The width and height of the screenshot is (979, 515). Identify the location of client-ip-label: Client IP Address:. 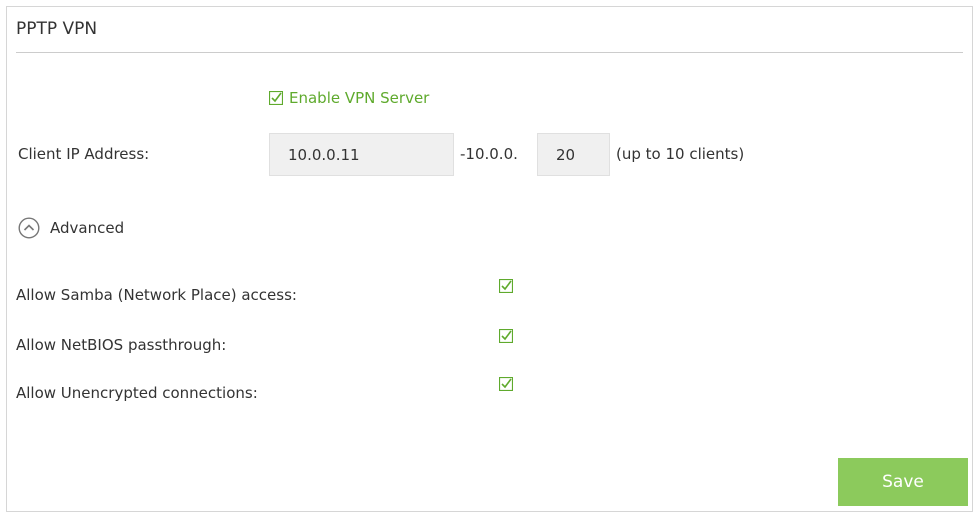
(84, 154).